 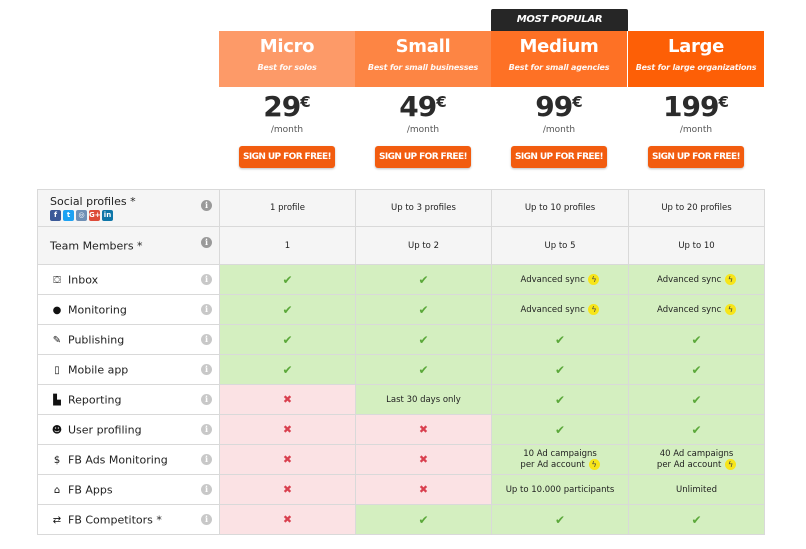 I want to click on feature-label-cell: ⌂ FB Apps i, so click(x=128, y=489).